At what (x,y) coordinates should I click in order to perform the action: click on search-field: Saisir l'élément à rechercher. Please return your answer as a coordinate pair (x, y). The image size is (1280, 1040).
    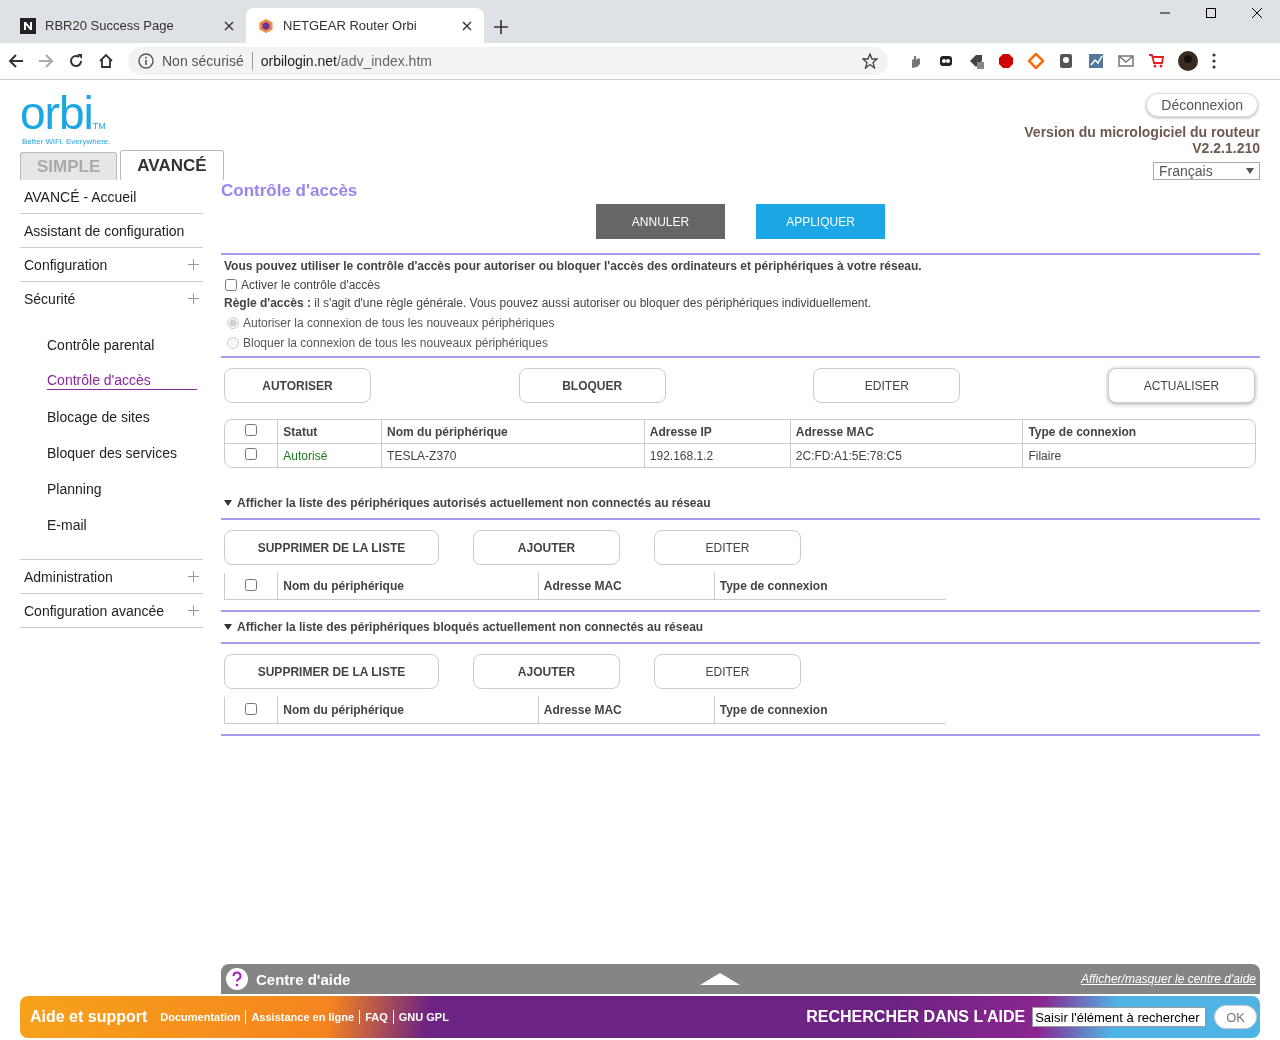
    Looking at the image, I should click on (1119, 1017).